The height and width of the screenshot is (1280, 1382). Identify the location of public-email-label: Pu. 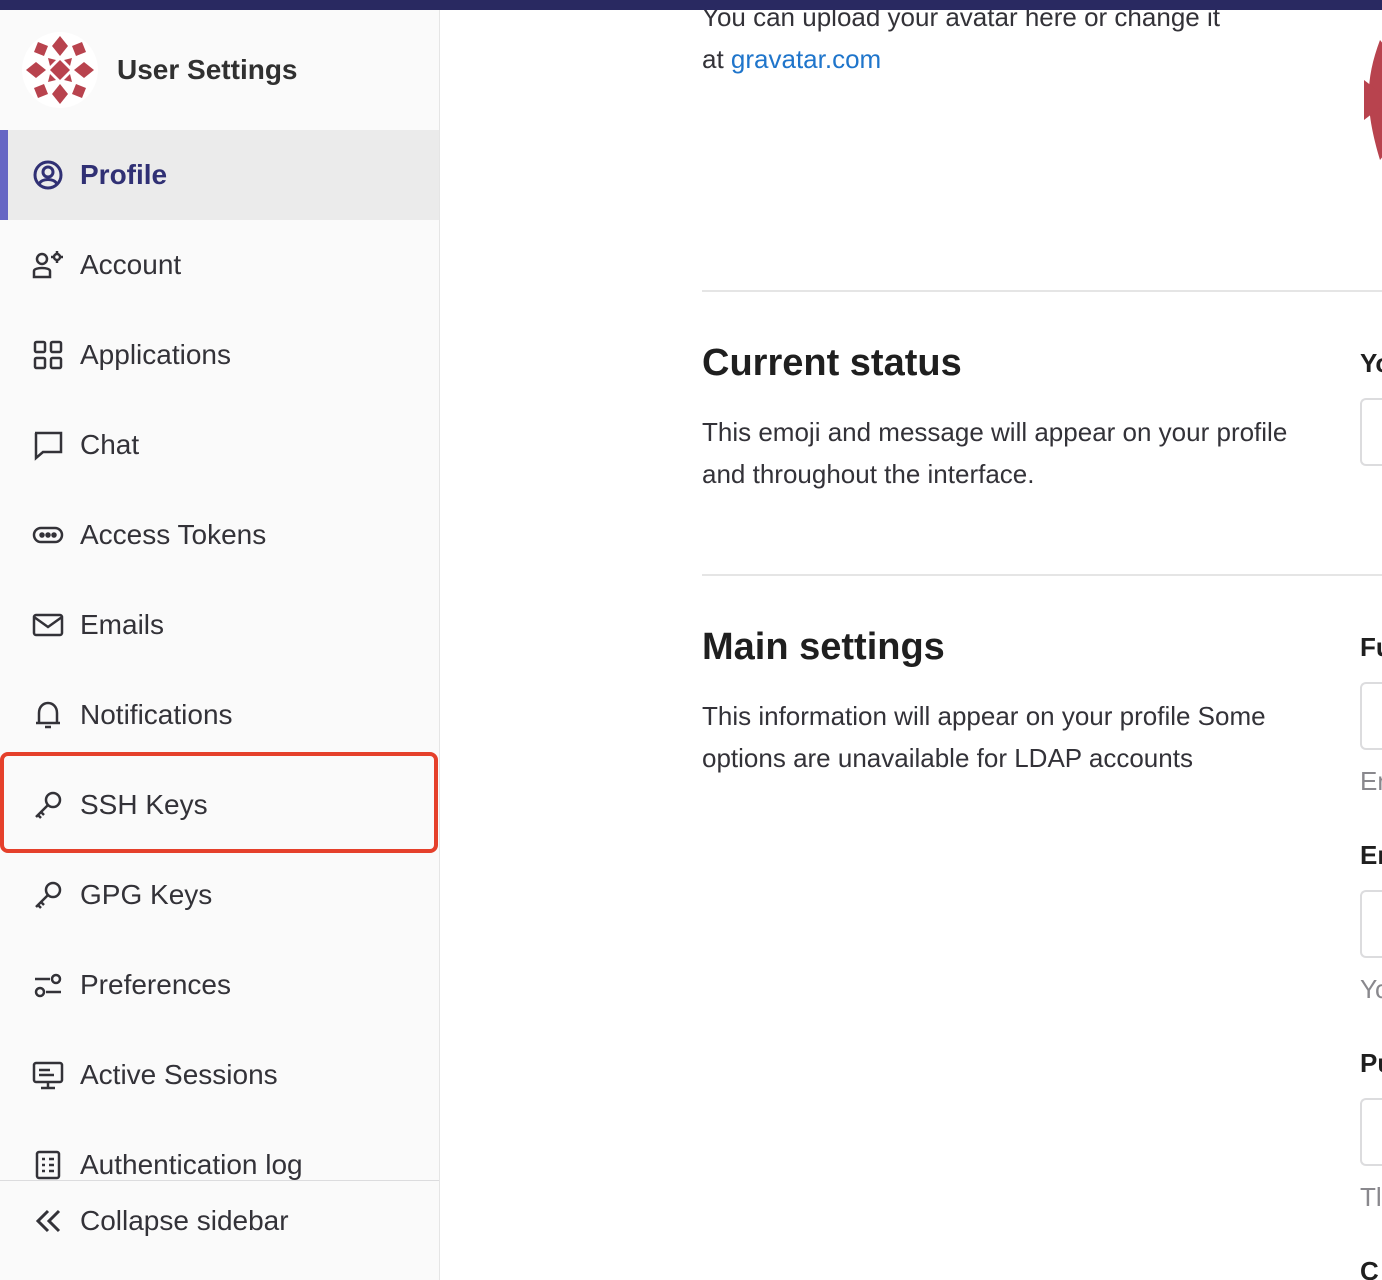
(1371, 1063).